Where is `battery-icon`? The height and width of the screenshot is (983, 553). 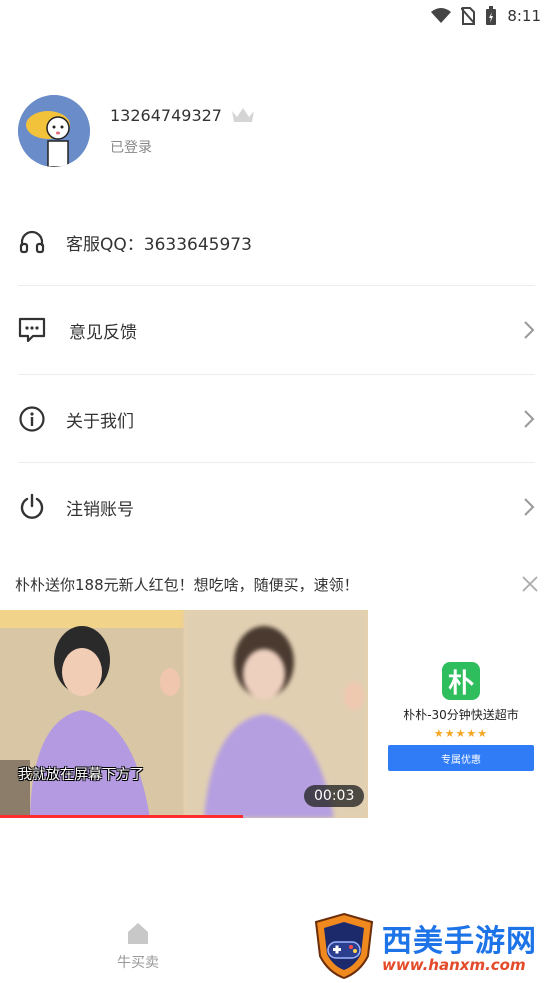 battery-icon is located at coordinates (491, 15).